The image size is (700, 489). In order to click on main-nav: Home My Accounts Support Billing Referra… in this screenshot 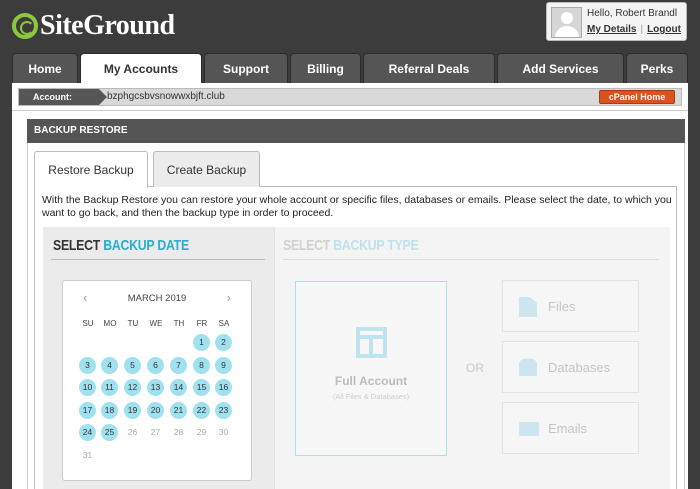, I will do `click(350, 68)`.